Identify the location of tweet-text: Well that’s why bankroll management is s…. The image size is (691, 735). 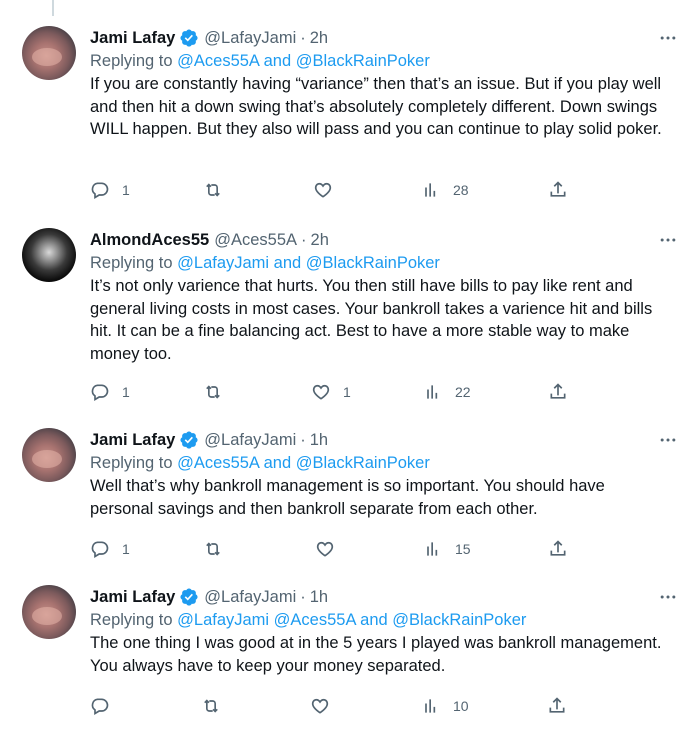
(347, 497).